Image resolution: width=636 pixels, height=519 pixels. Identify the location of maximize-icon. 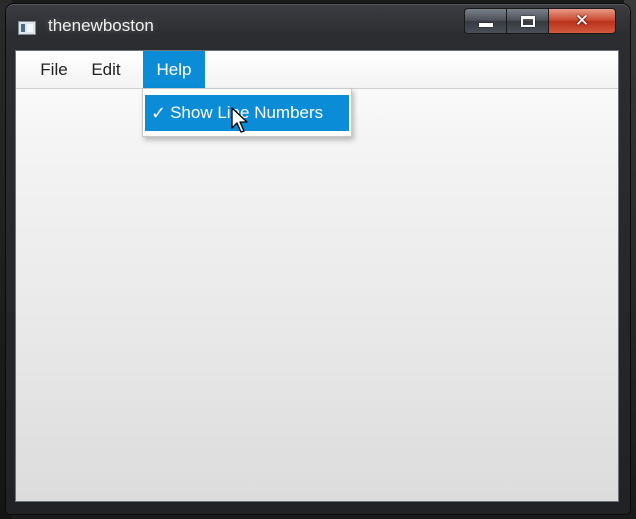
(527, 21).